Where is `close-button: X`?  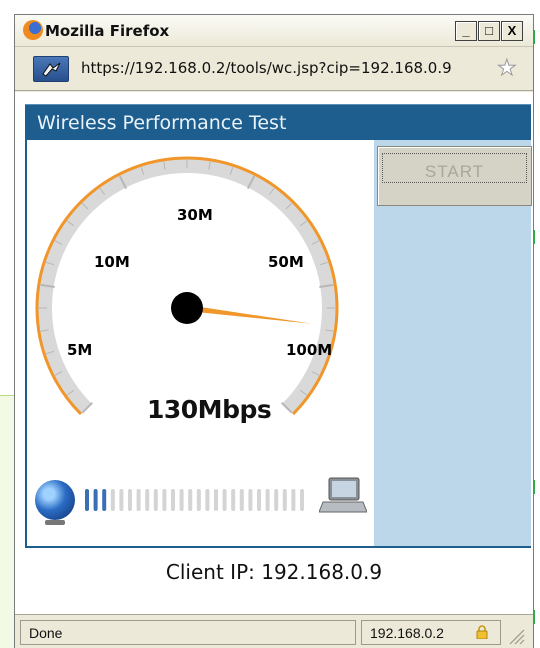
close-button: X is located at coordinates (512, 31).